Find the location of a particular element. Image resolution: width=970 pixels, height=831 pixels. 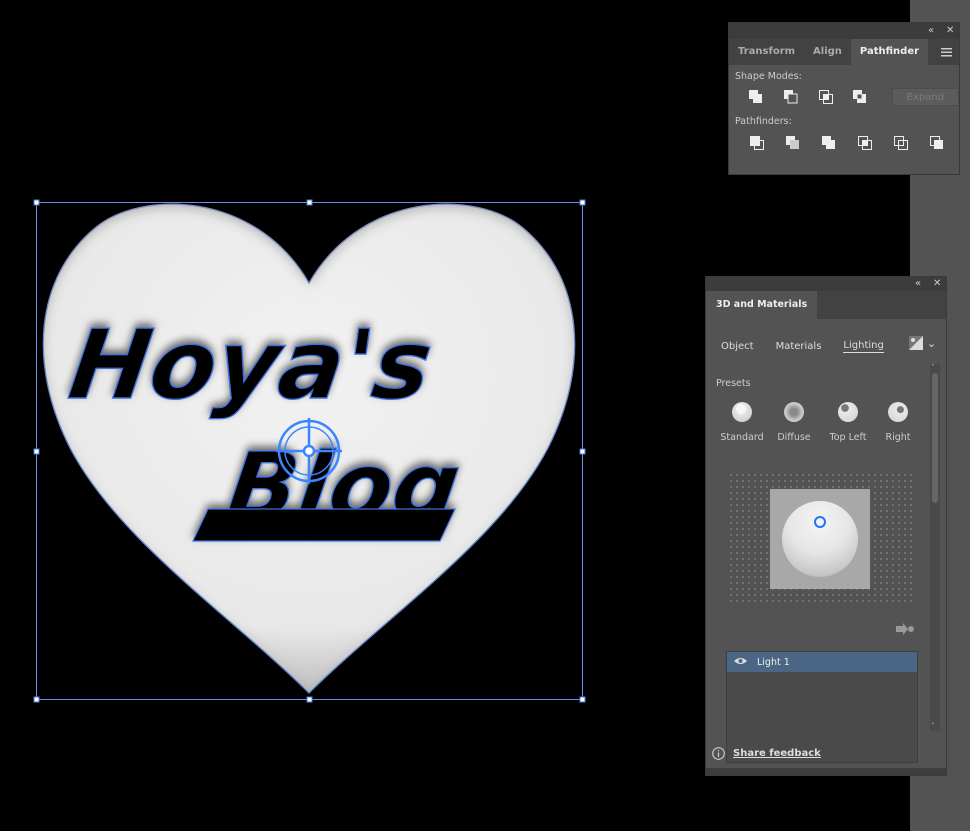

pathfinders-label: Pathfinders: is located at coordinates (763, 121).